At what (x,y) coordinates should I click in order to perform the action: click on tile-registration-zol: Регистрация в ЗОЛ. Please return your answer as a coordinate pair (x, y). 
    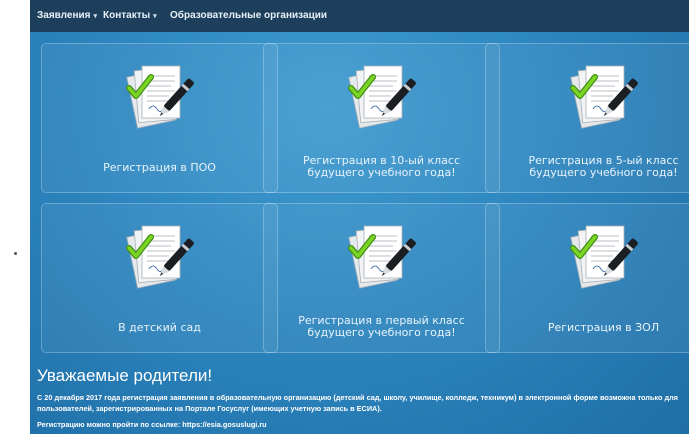
    Looking at the image, I should click on (587, 278).